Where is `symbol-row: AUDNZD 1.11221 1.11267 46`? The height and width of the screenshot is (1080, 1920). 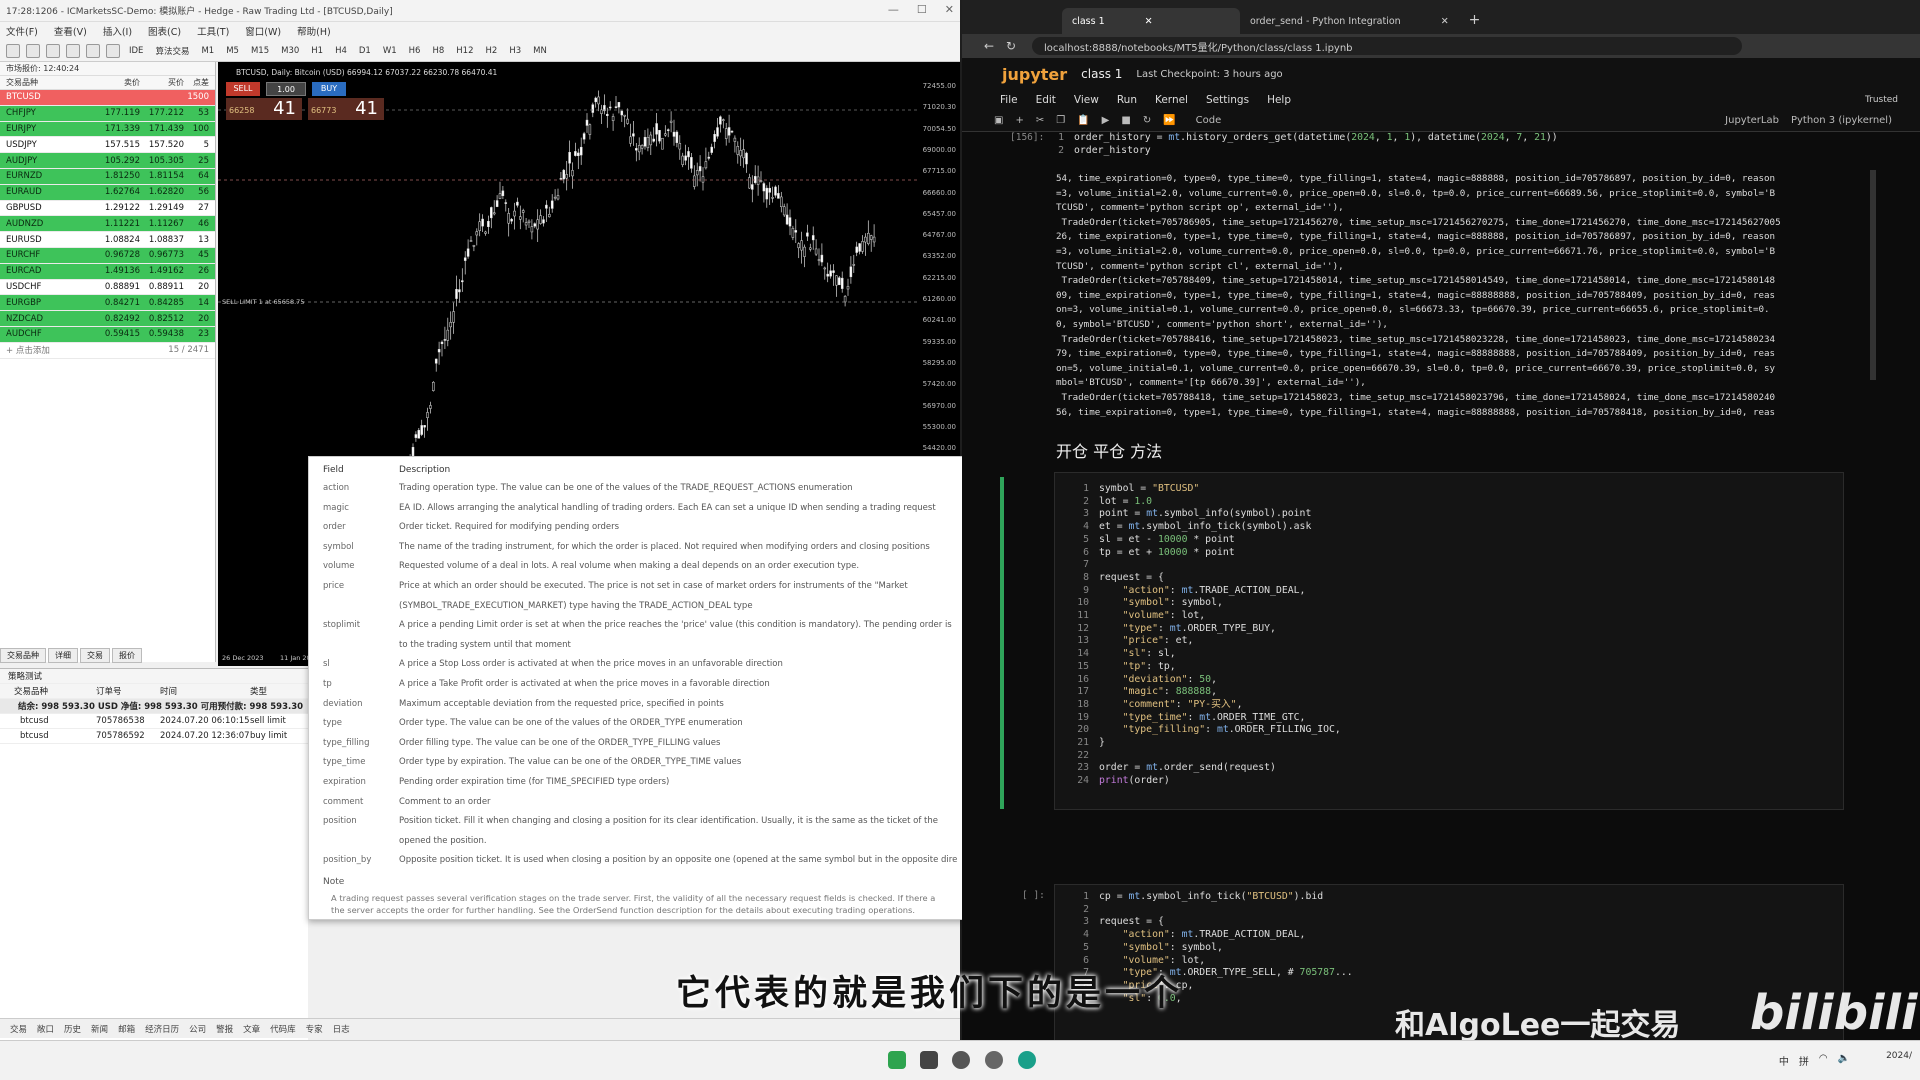
symbol-row: AUDNZD 1.11221 1.11267 46 is located at coordinates (107, 224).